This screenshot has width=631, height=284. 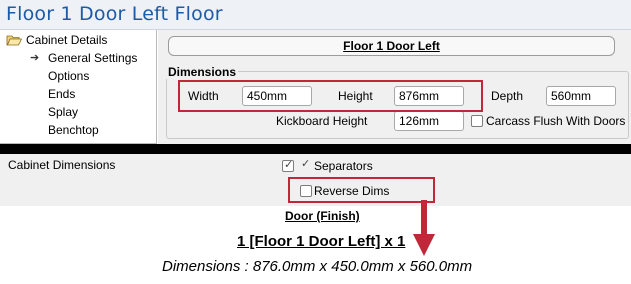 What do you see at coordinates (343, 166) in the screenshot?
I see `separators-label: Separators` at bounding box center [343, 166].